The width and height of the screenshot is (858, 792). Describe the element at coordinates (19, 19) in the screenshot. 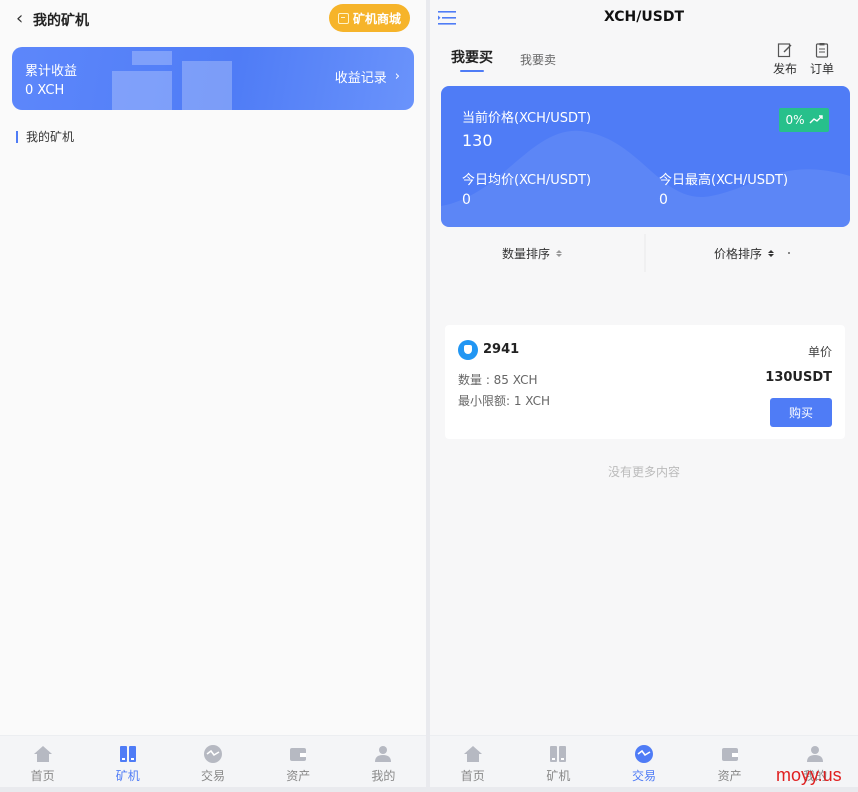

I see `back-icon: ‹` at that location.